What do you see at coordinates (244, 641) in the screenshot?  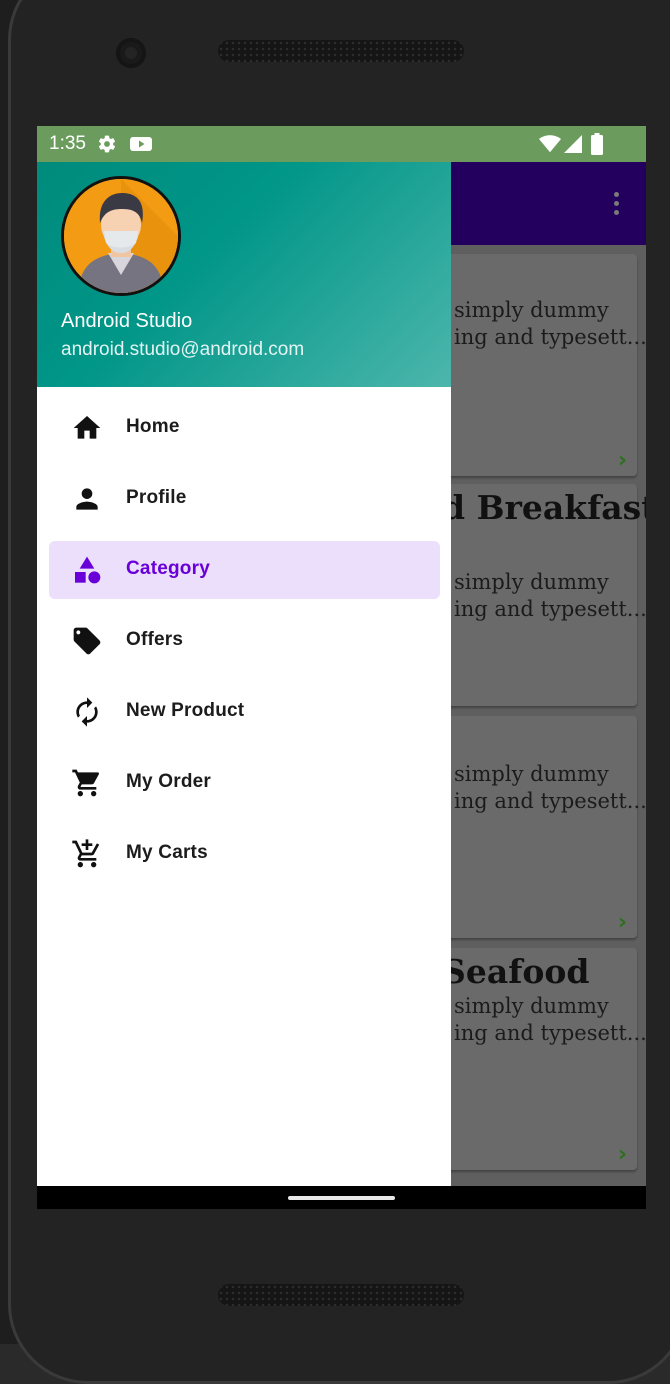 I see `menu-item-offers: Offers` at bounding box center [244, 641].